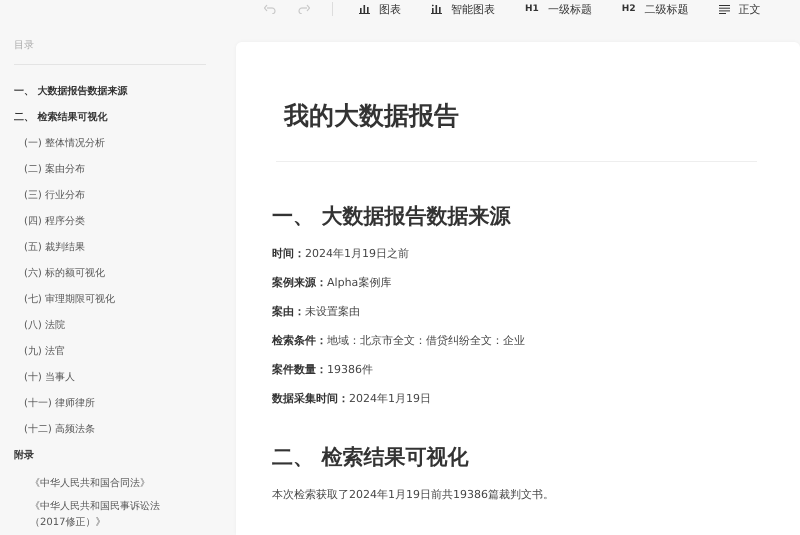  I want to click on document-title: 我的大数据报告, so click(372, 116).